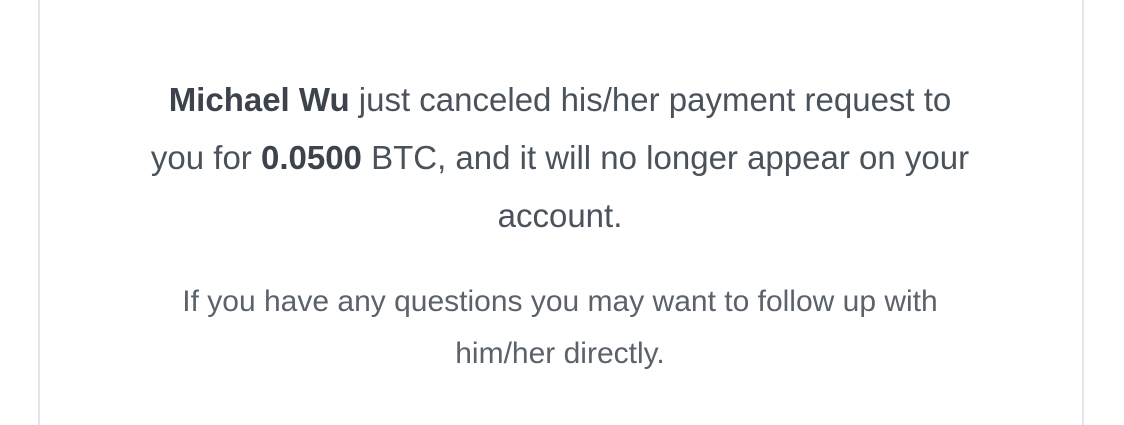  I want to click on sender-name: Michael Wu, so click(259, 99).